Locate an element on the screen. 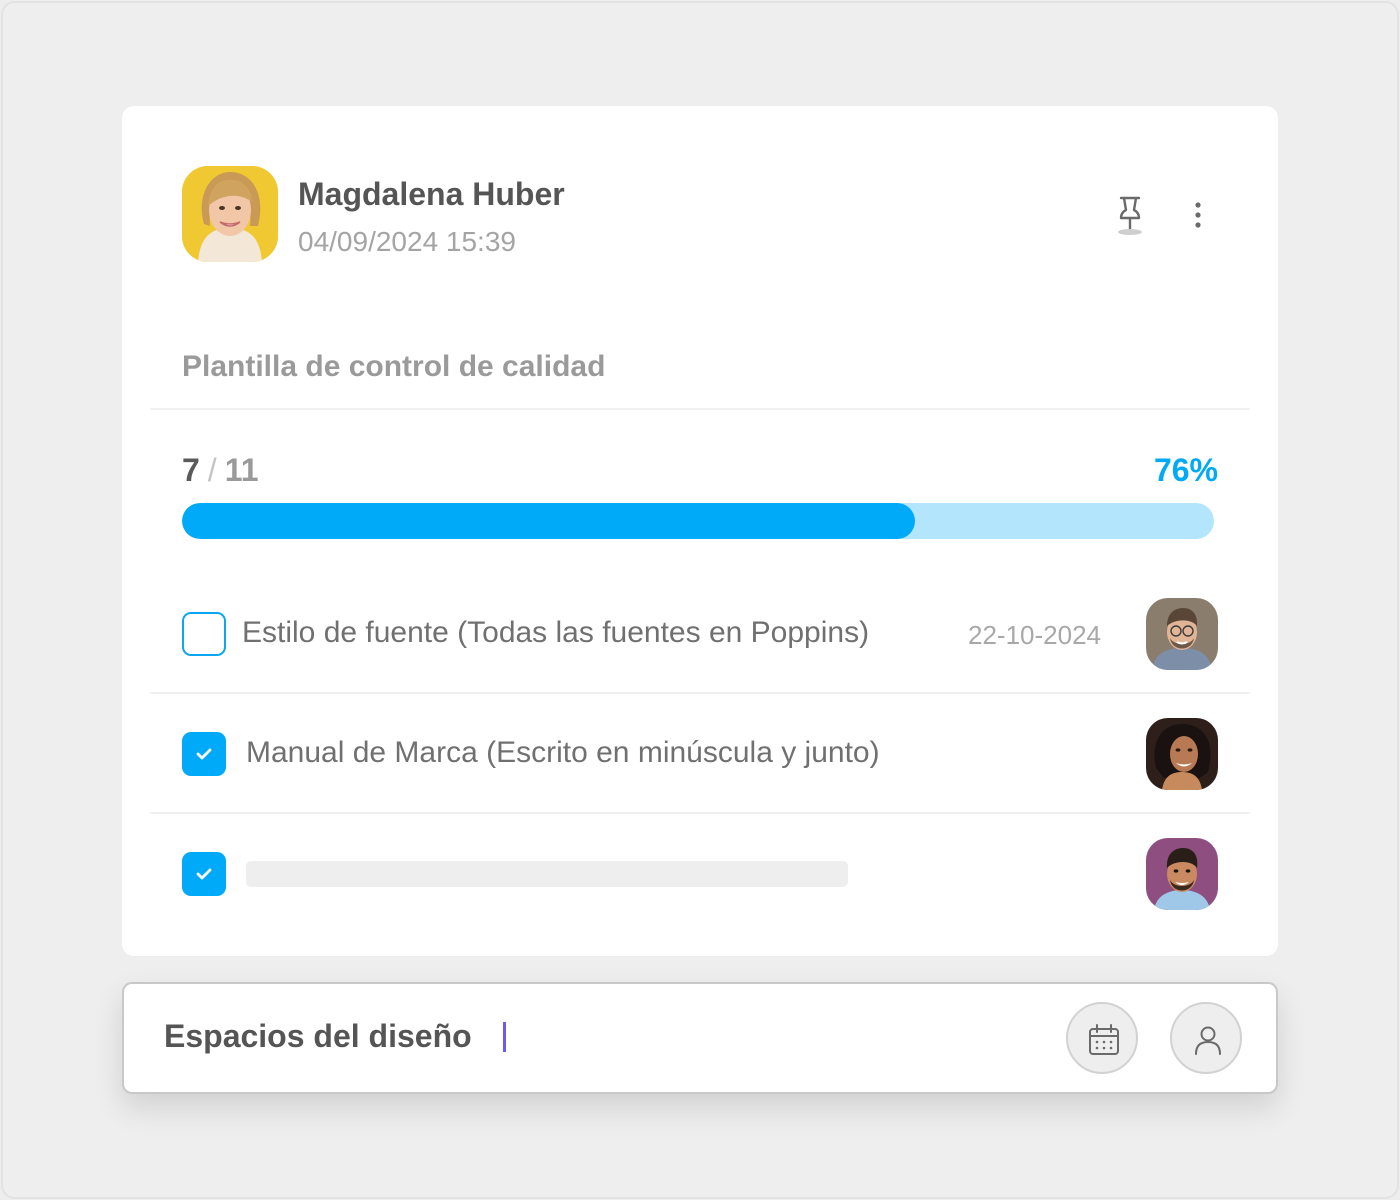 This screenshot has height=1200, width=1400. calendar-icon is located at coordinates (1104, 1039).